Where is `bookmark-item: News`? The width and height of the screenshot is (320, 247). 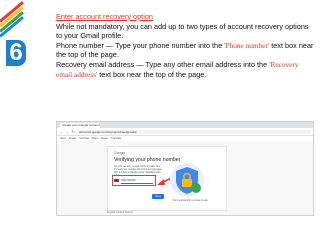 bookmark-item: News is located at coordinates (104, 138).